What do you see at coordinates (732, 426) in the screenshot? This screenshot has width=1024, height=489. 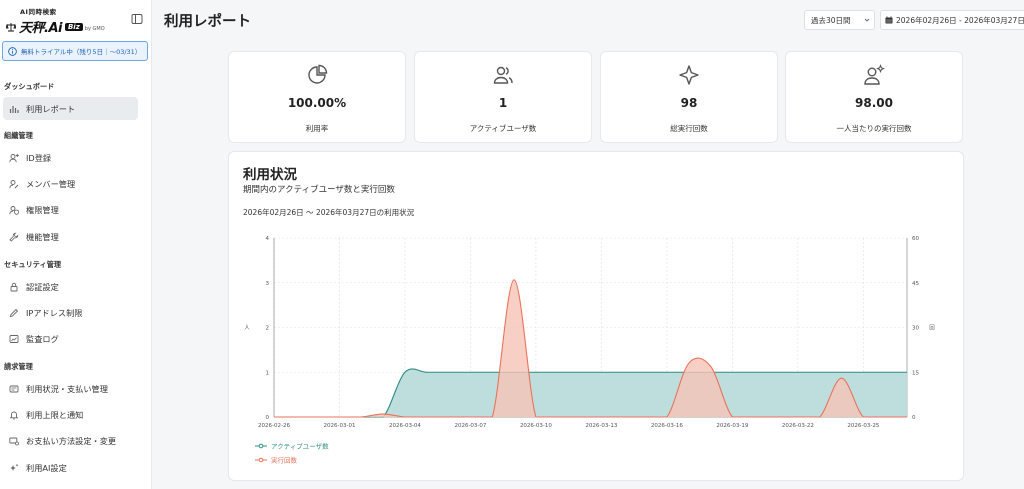 I see `x-tick: 2026-03-19` at bounding box center [732, 426].